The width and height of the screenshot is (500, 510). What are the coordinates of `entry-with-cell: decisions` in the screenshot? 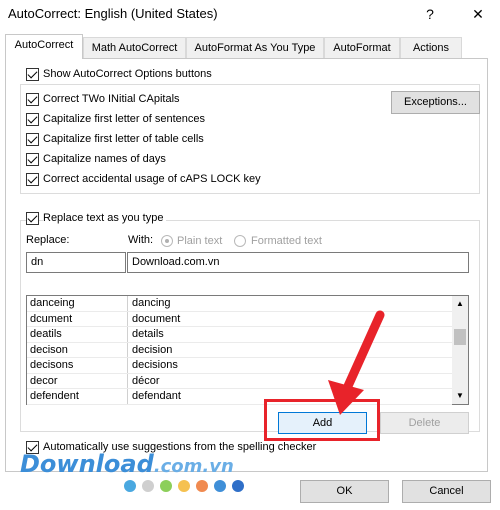 It's located at (155, 365).